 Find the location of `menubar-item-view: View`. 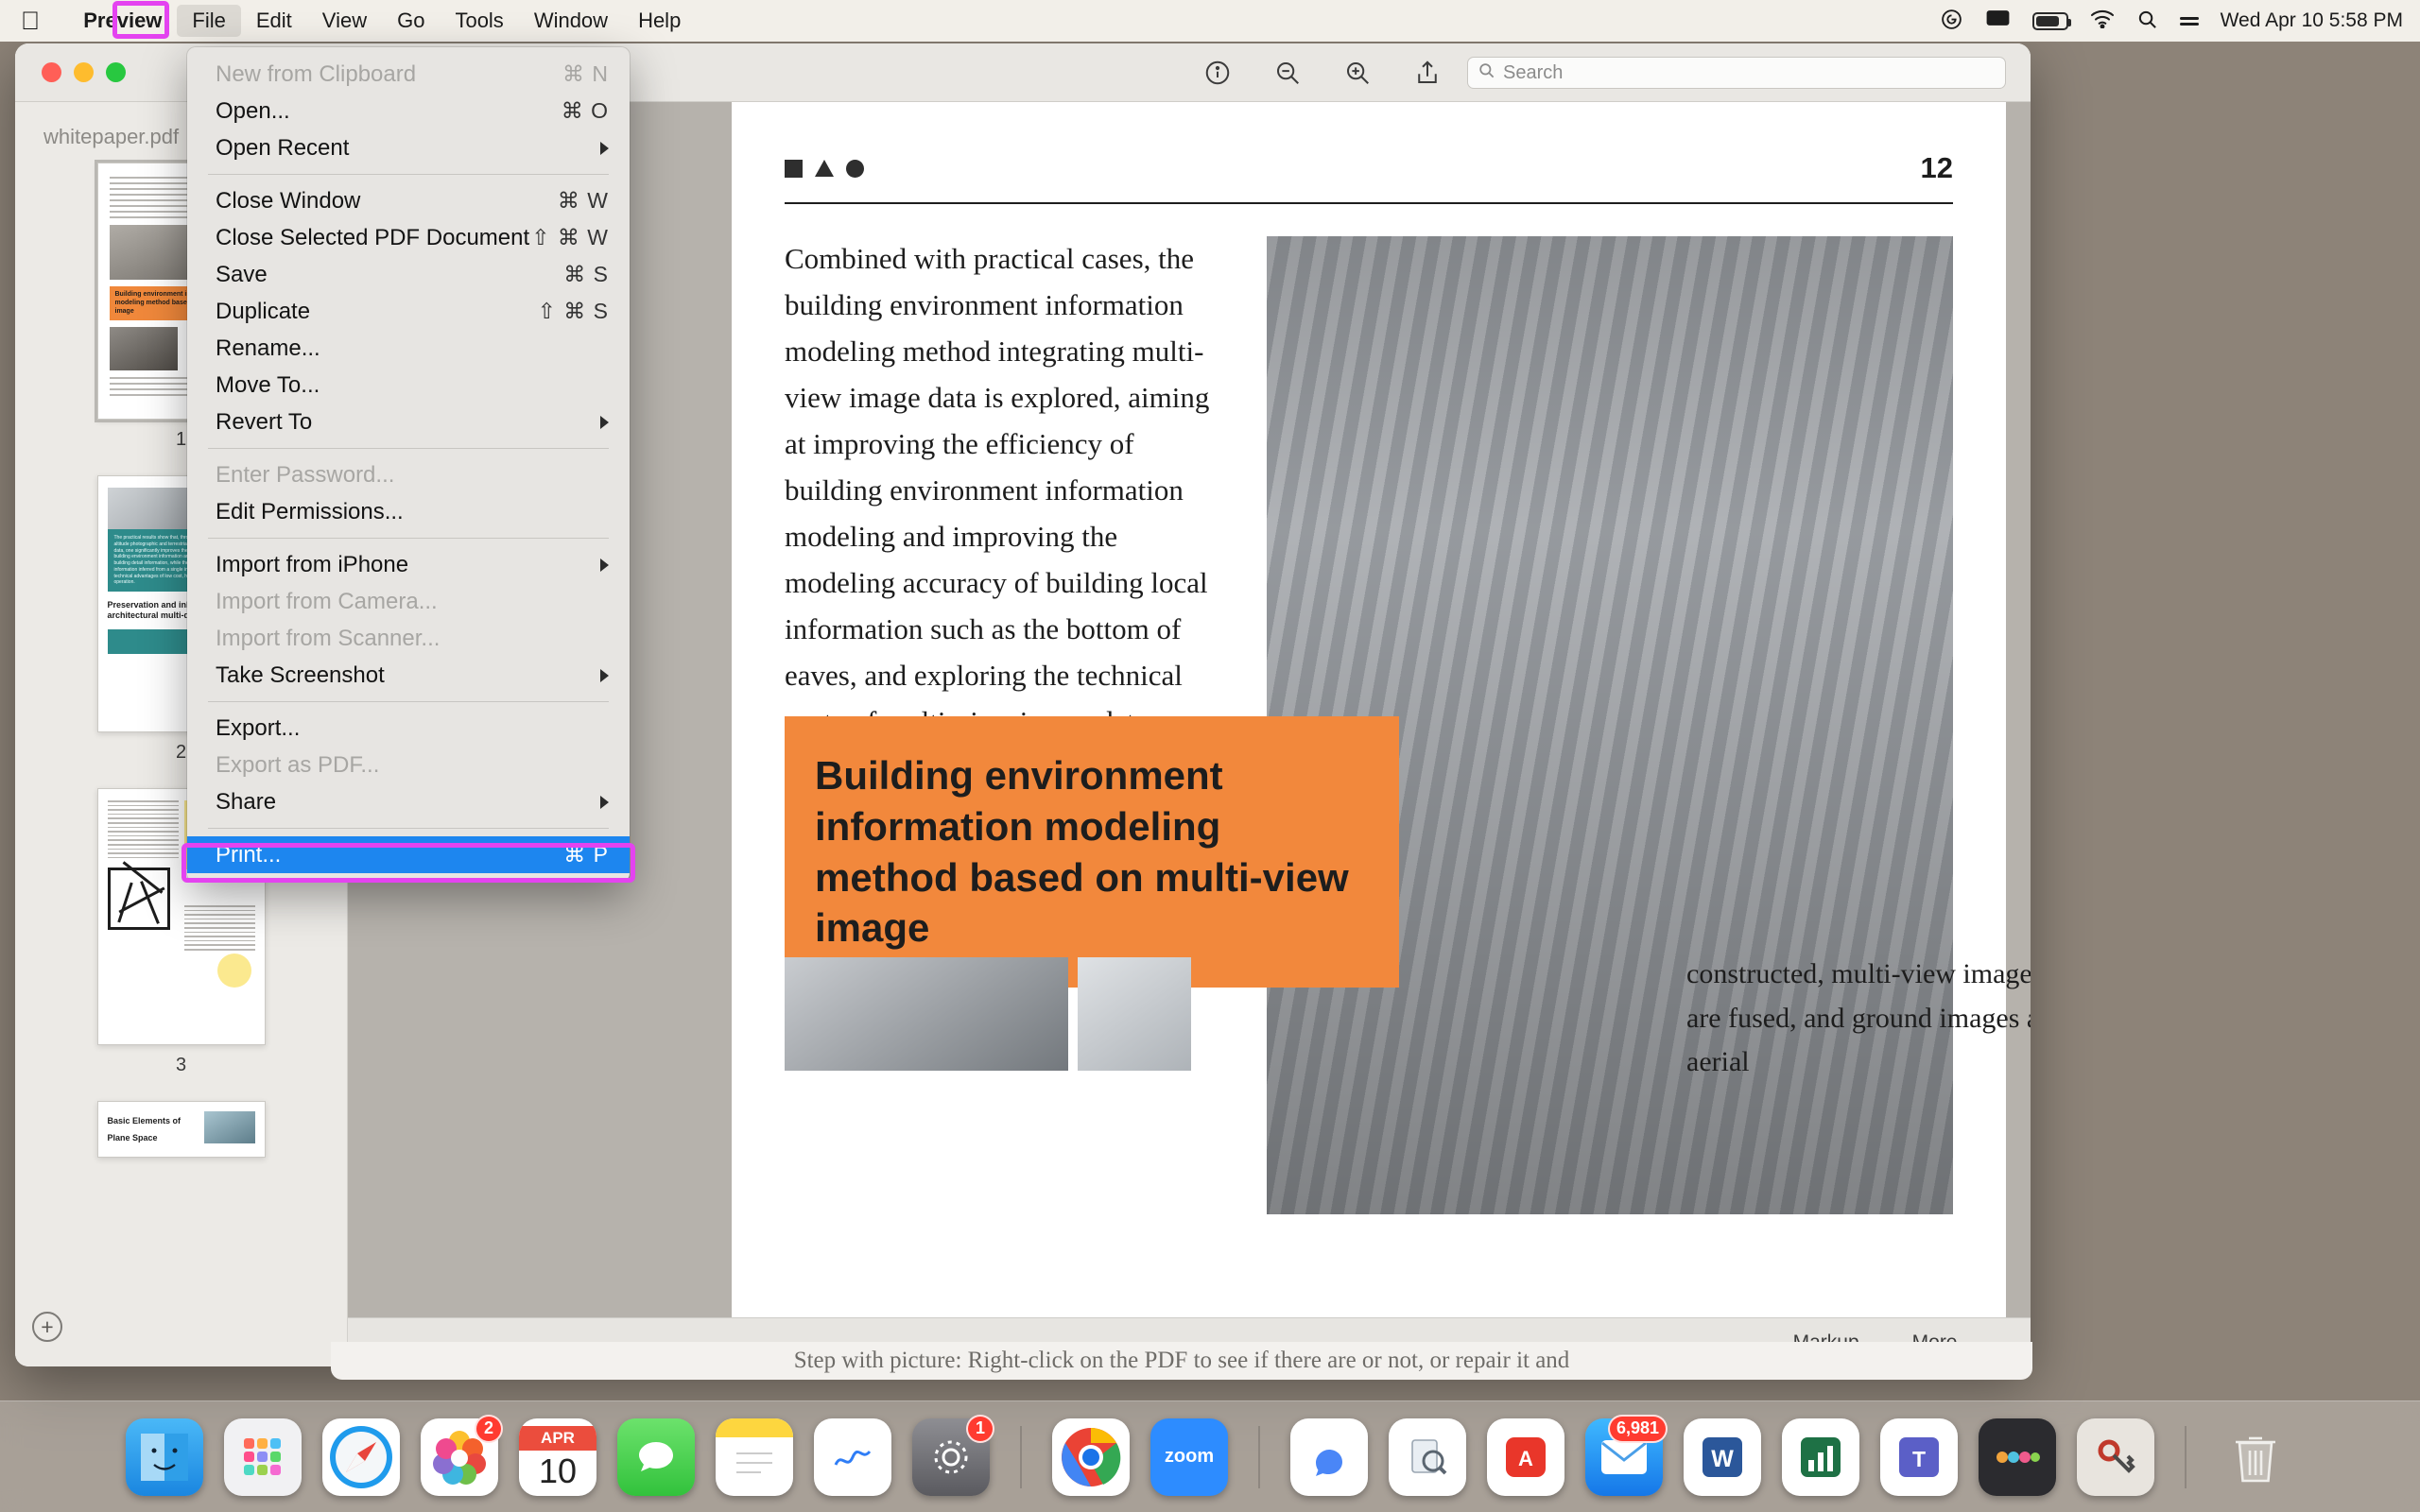

menubar-item-view: View is located at coordinates (344, 21).